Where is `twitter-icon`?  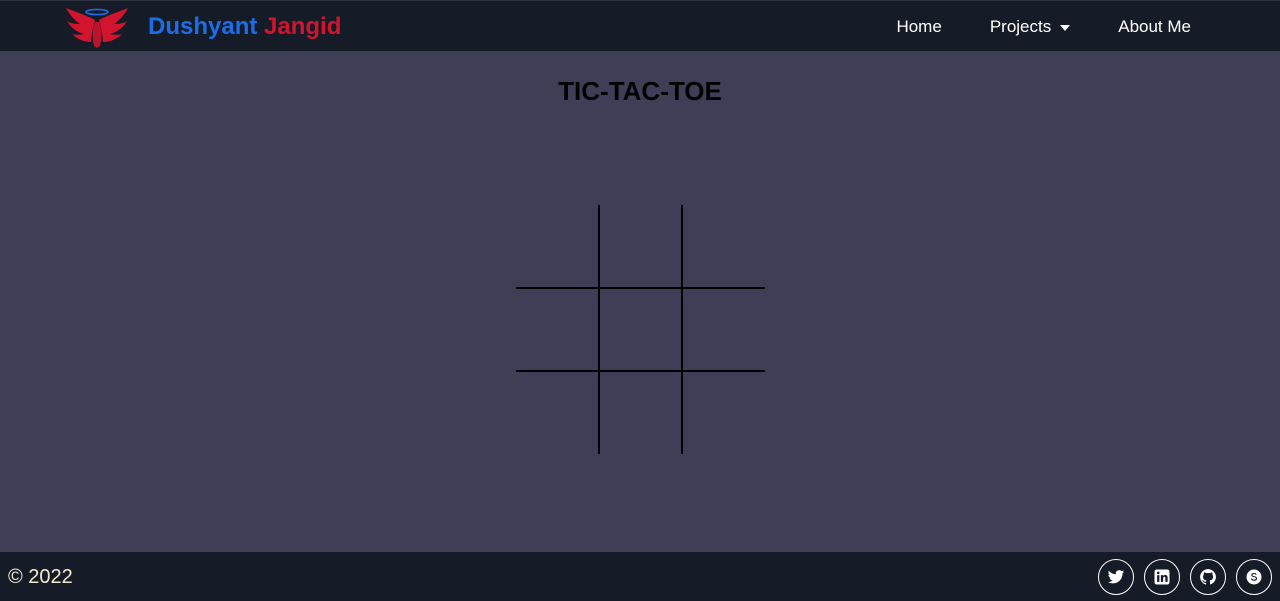
twitter-icon is located at coordinates (1116, 577).